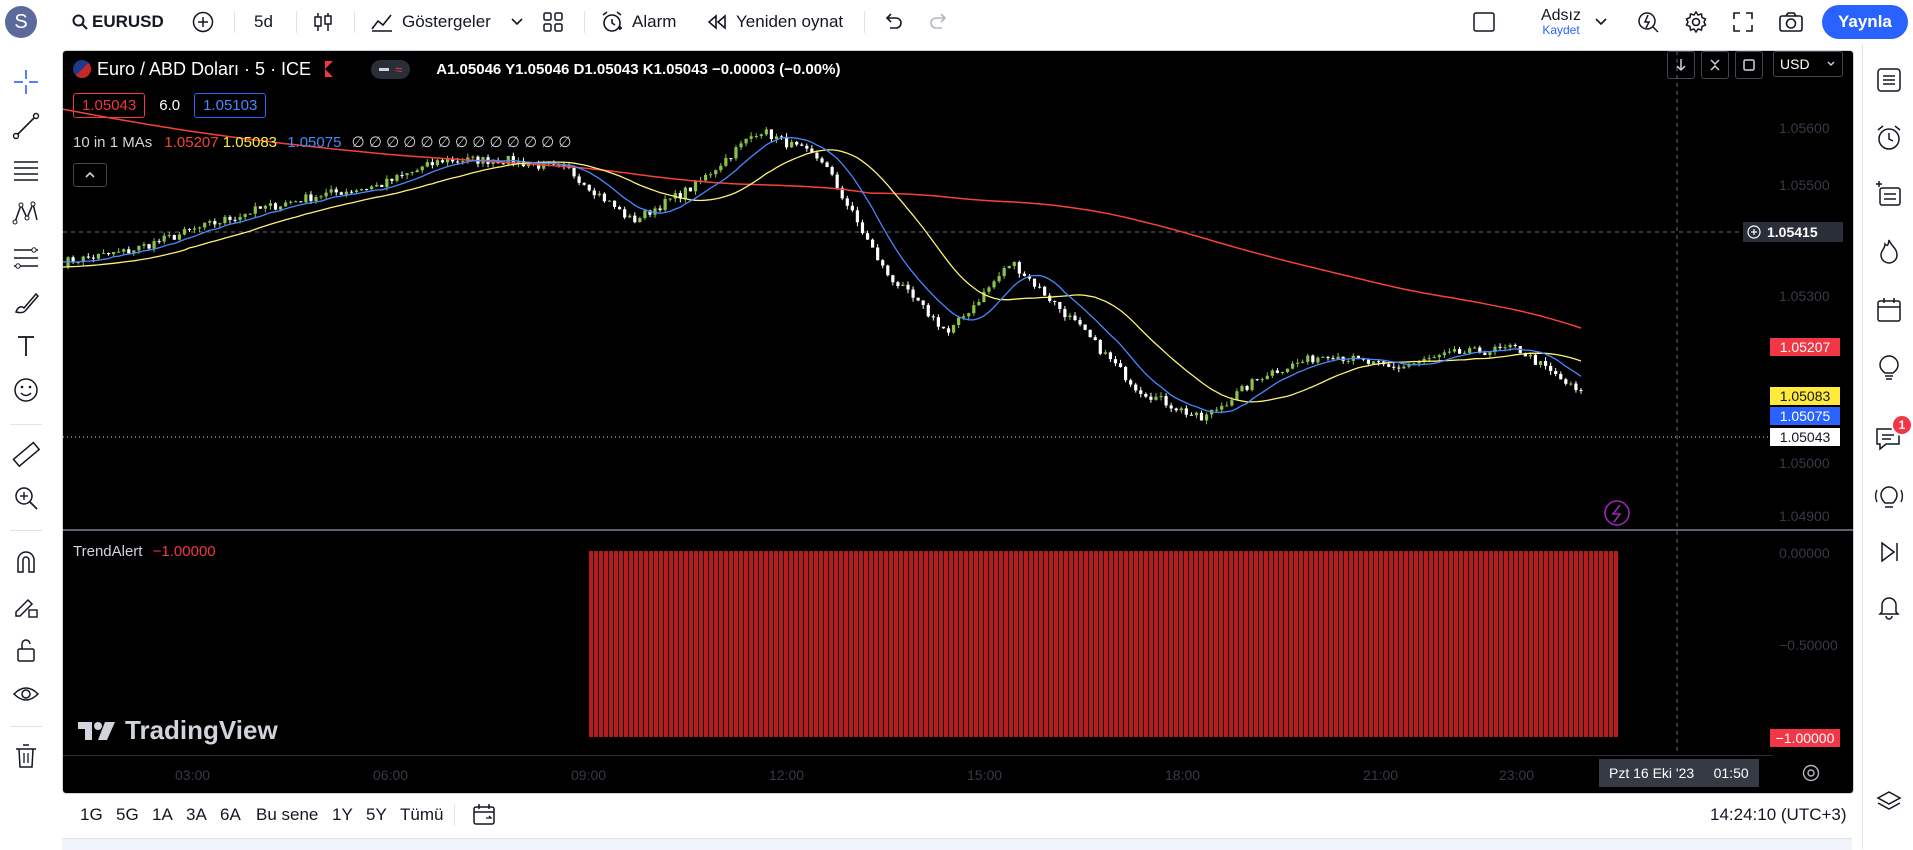 The width and height of the screenshot is (1913, 850). Describe the element at coordinates (323, 22) in the screenshot. I see `chart-type-button` at that location.